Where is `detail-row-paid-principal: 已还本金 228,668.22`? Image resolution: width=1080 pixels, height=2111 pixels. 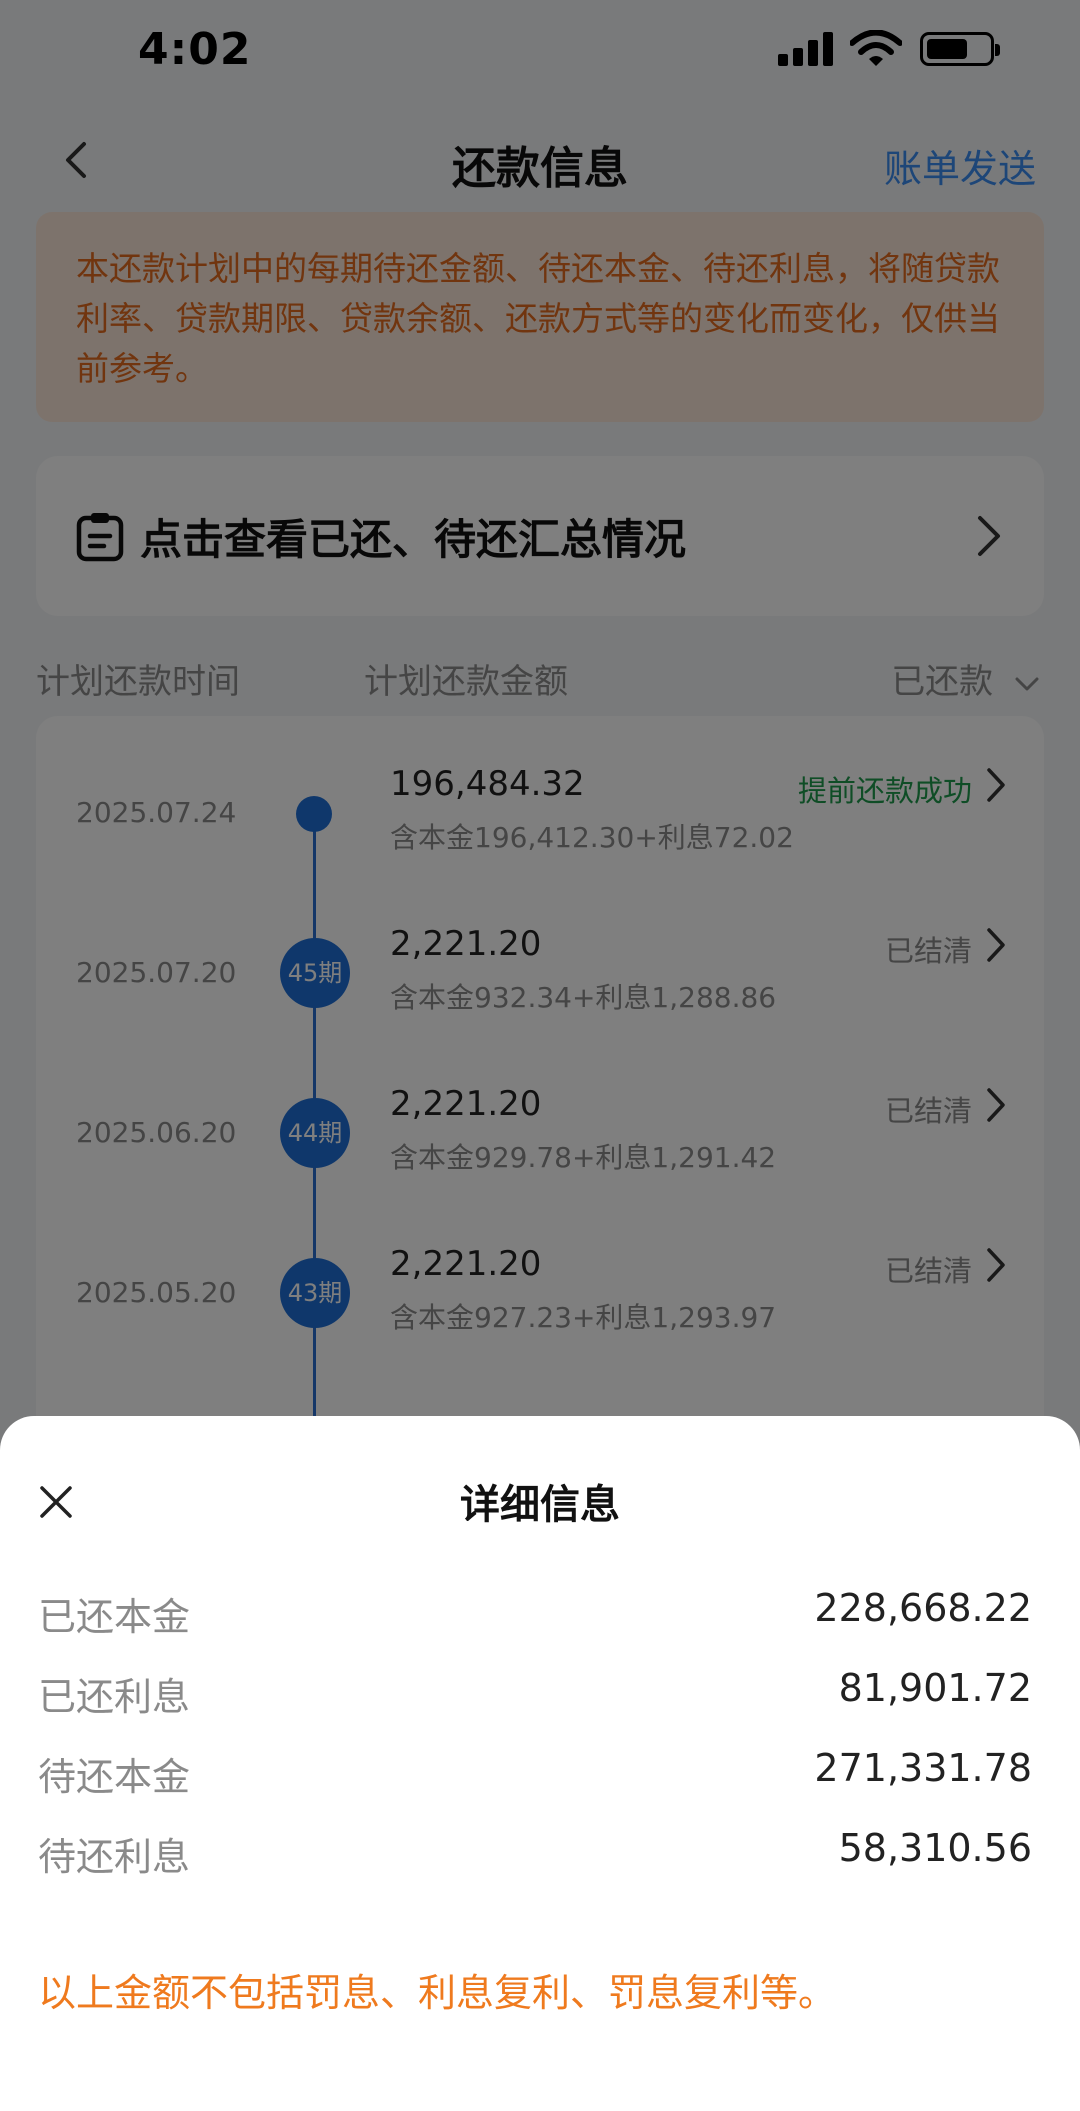
detail-row-paid-principal: 已还本金 228,668.22 is located at coordinates (535, 1616).